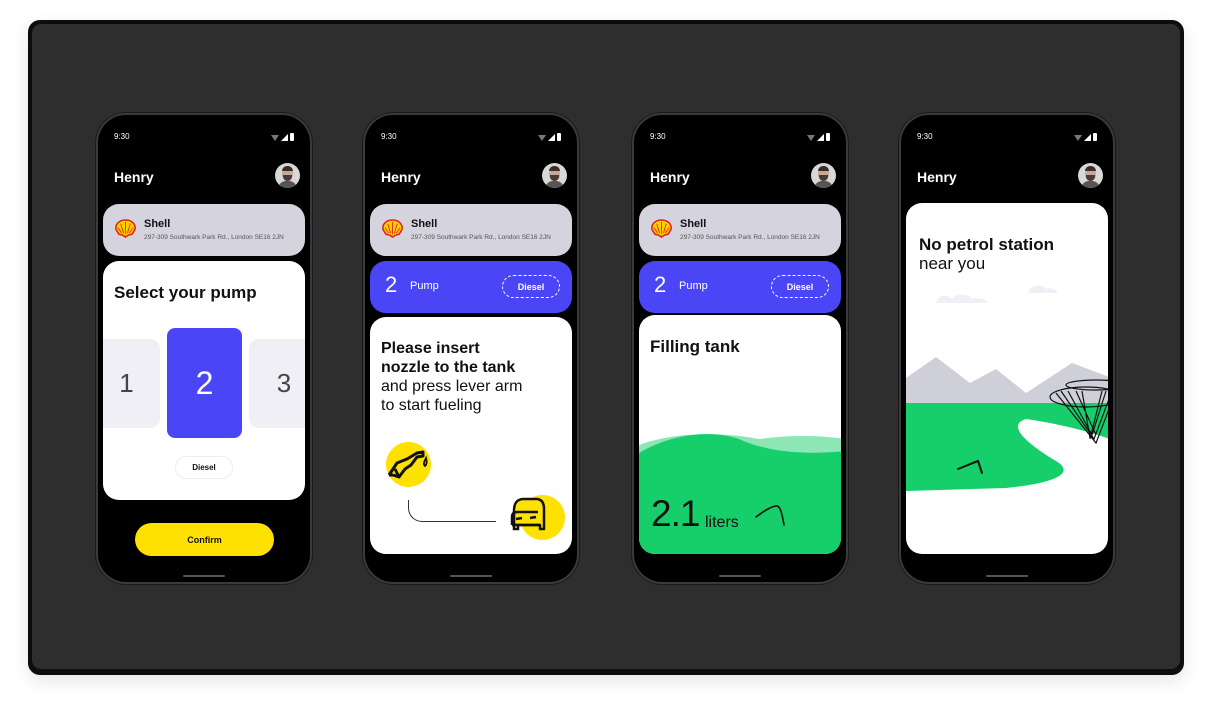 This screenshot has width=1212, height=711. Describe the element at coordinates (1007, 388) in the screenshot. I see `landscape-illustration` at that location.